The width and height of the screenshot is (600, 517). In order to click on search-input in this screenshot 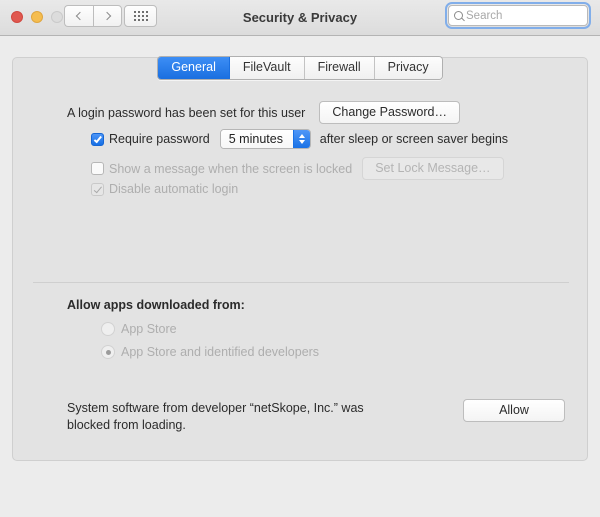, I will do `click(523, 15)`.